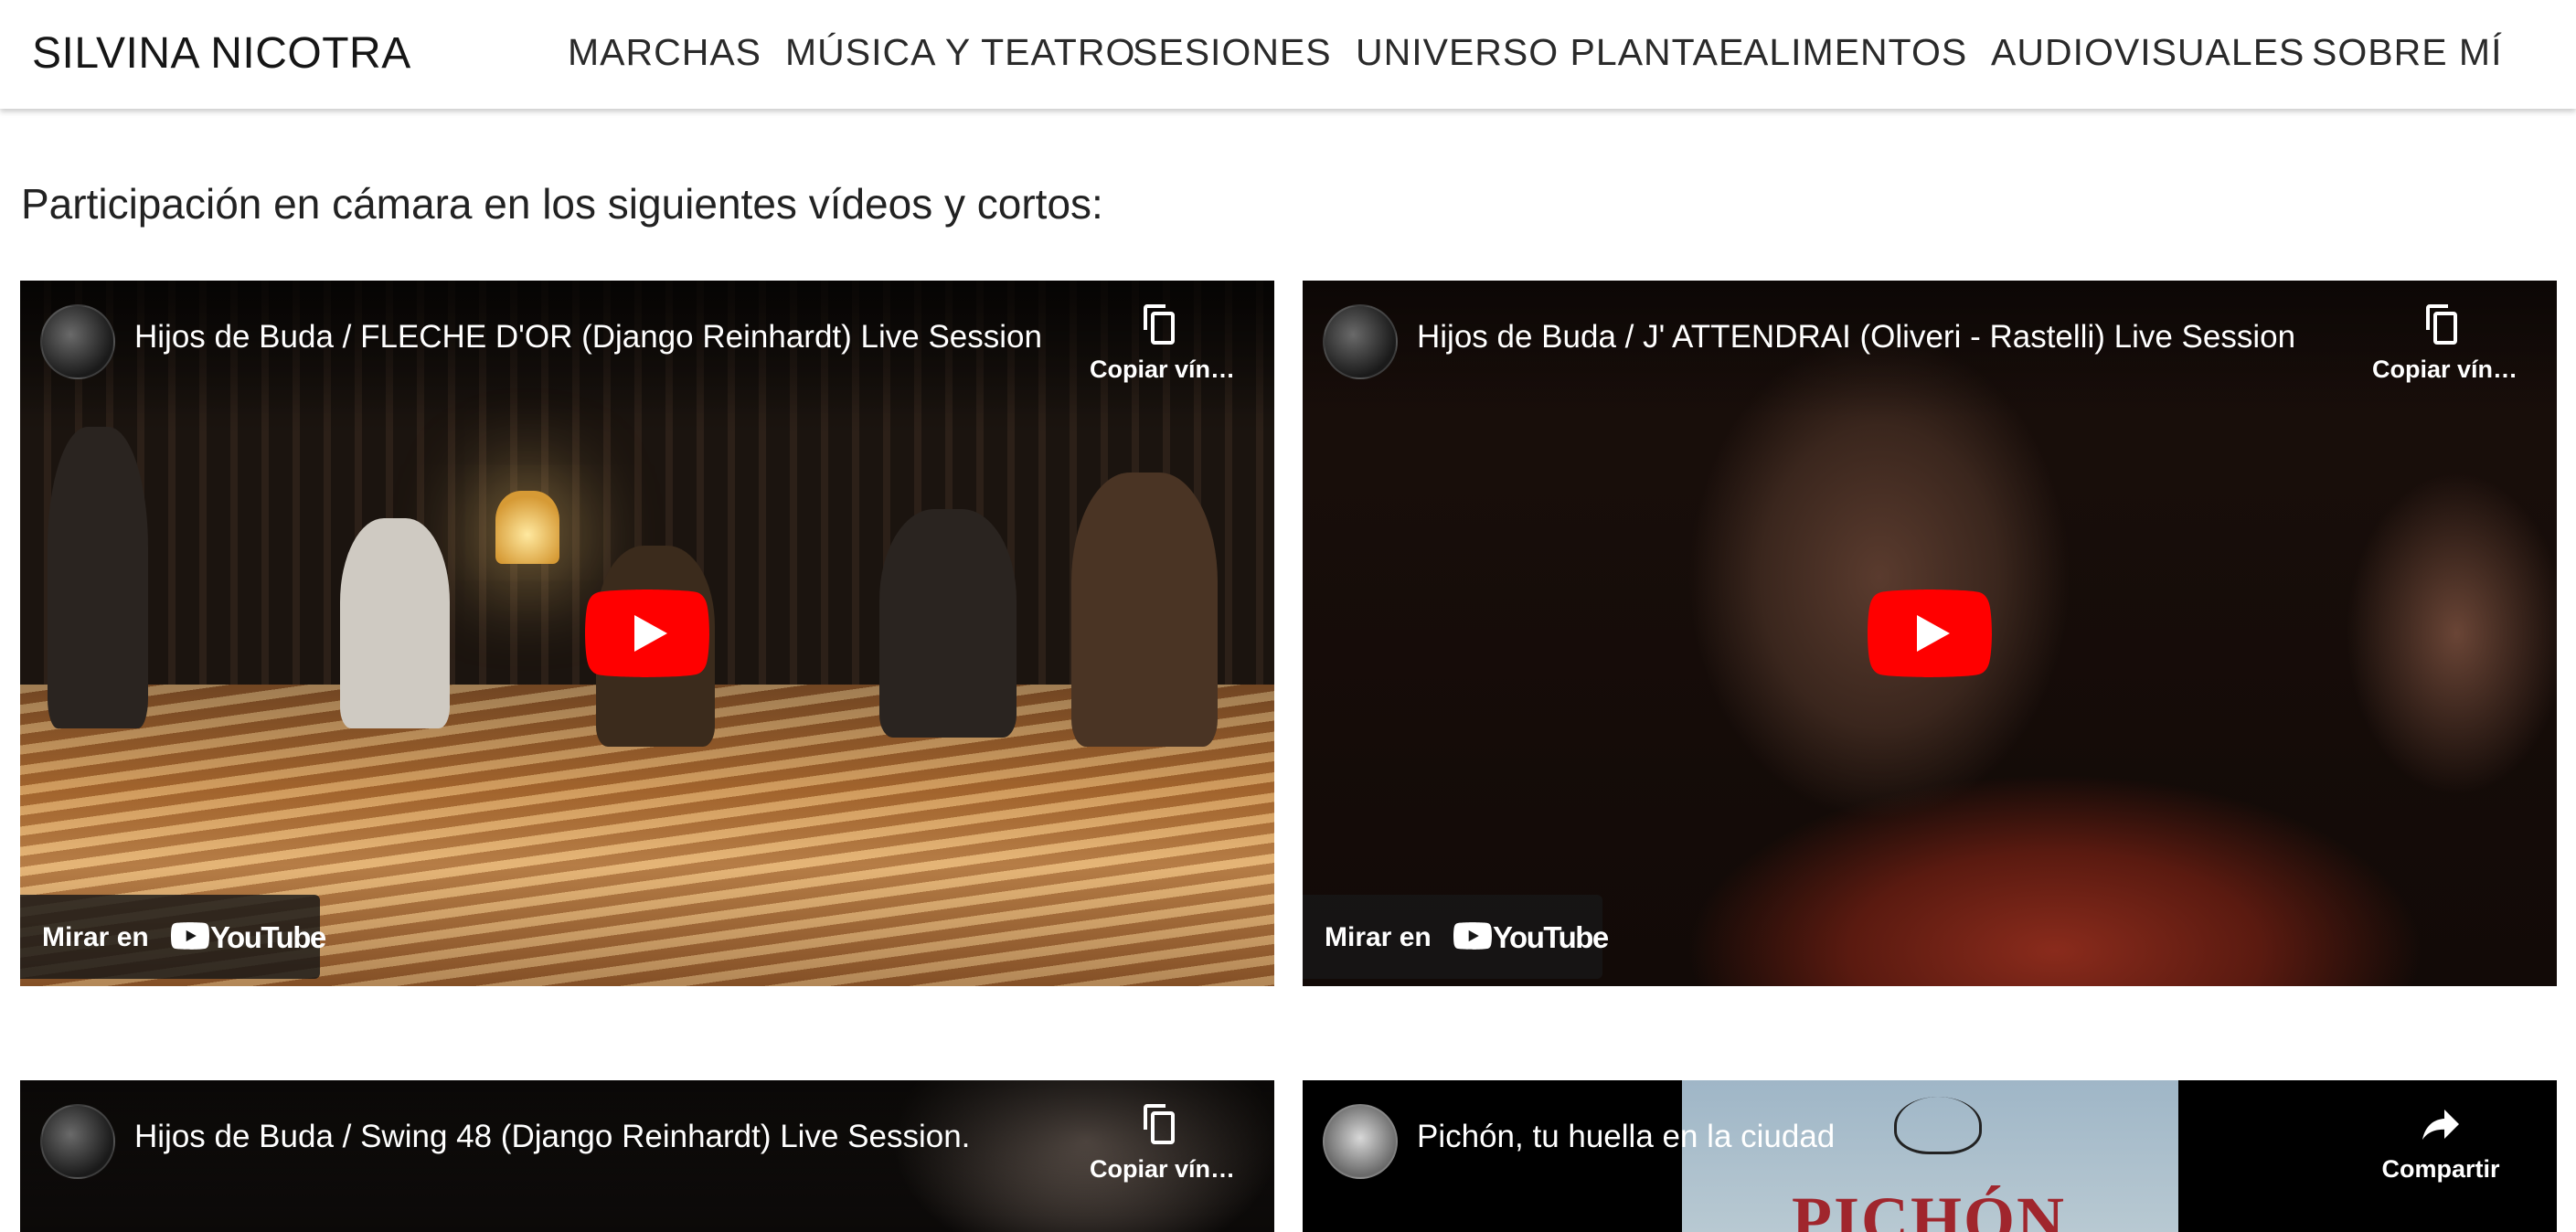 This screenshot has width=2576, height=1232. Describe the element at coordinates (1626, 1137) in the screenshot. I see `video-title: Pichón, tu huella en la ciudad` at that location.